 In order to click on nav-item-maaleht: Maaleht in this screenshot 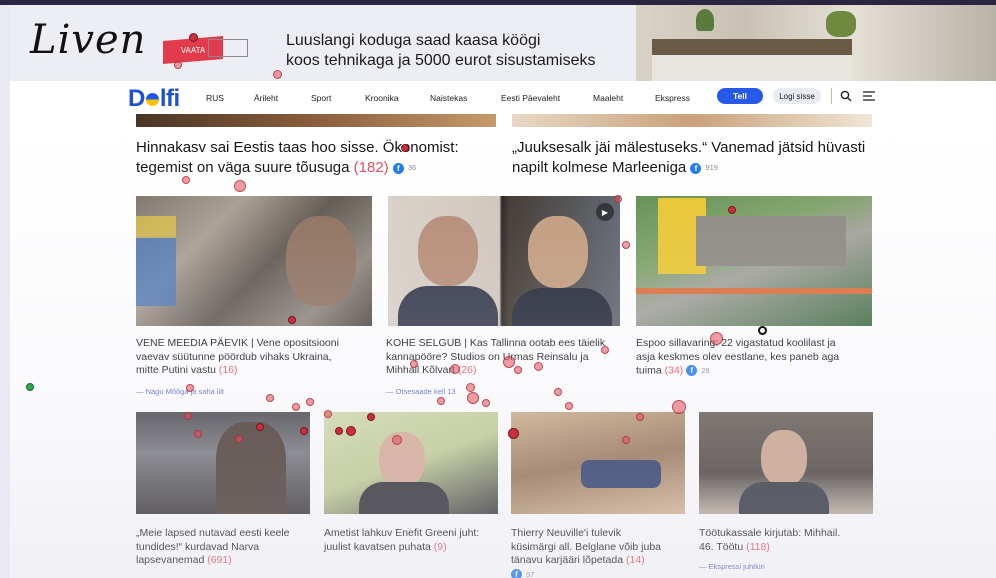, I will do `click(608, 98)`.